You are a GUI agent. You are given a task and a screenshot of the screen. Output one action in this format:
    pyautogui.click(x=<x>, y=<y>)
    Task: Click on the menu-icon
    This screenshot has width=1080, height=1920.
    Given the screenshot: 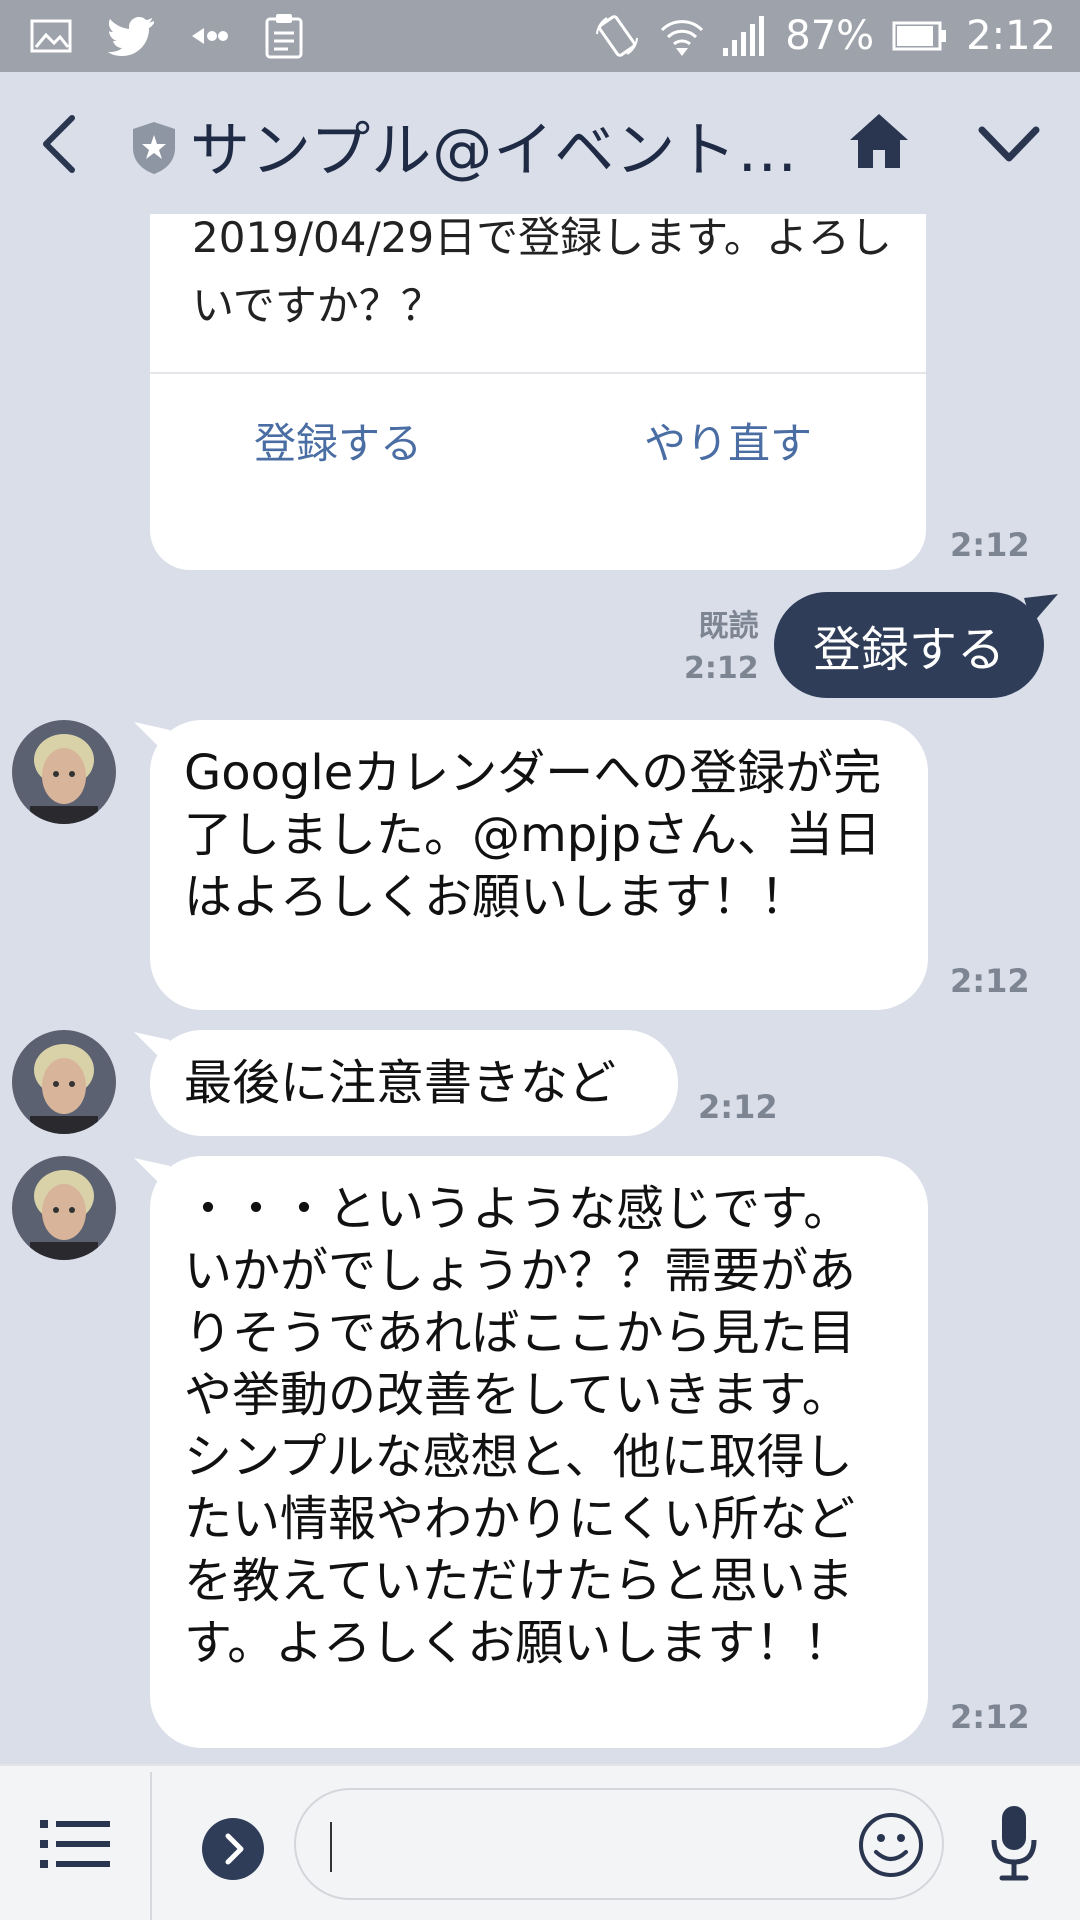 What is the action you would take?
    pyautogui.click(x=75, y=1844)
    